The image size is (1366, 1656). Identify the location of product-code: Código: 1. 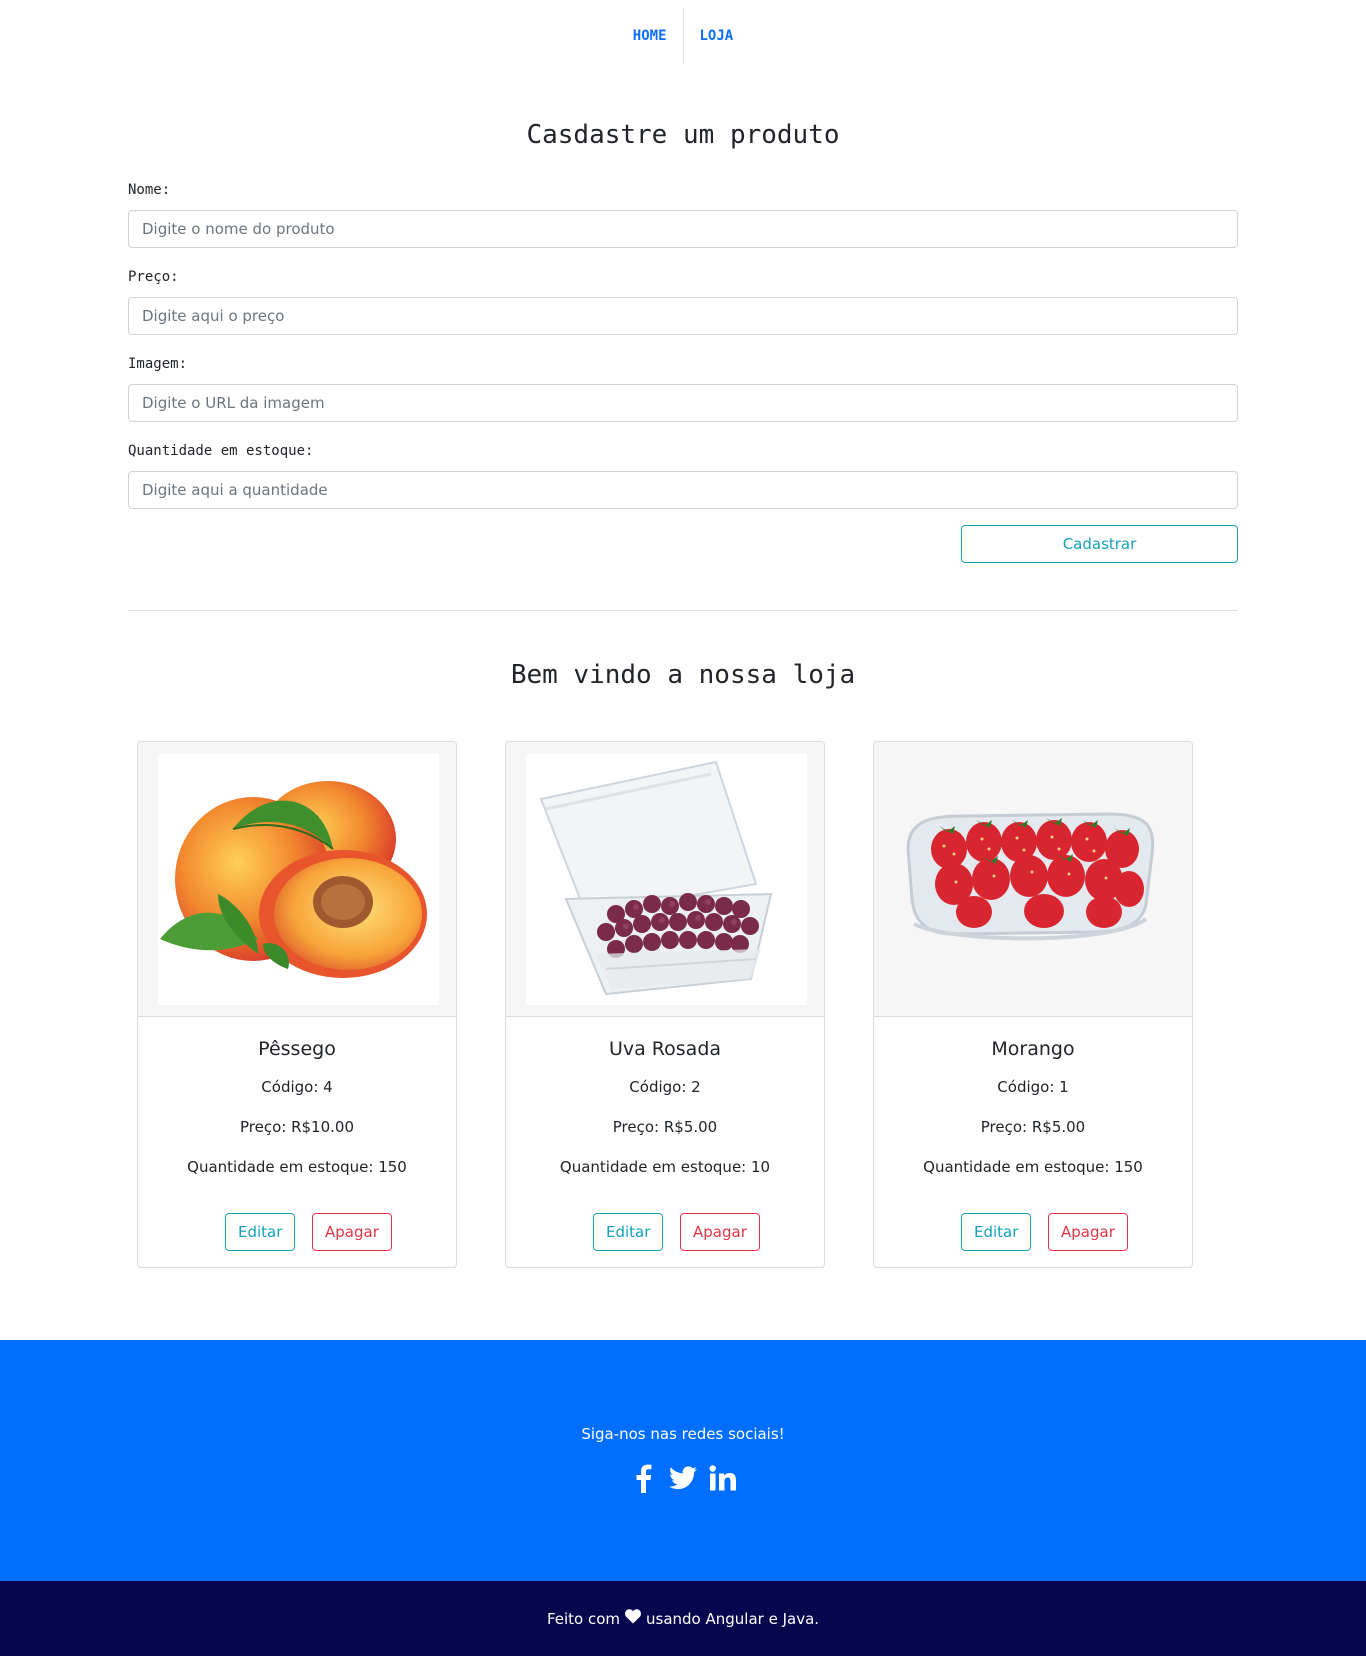
(1033, 1087).